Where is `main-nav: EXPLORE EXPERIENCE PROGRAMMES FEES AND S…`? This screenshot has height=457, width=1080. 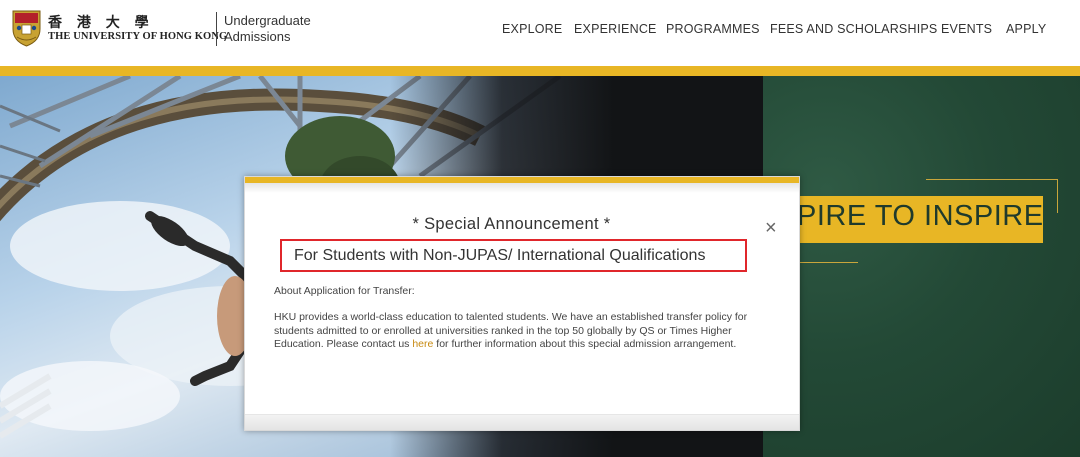
main-nav: EXPLORE EXPERIENCE PROGRAMMES FEES AND S… is located at coordinates (540, 31).